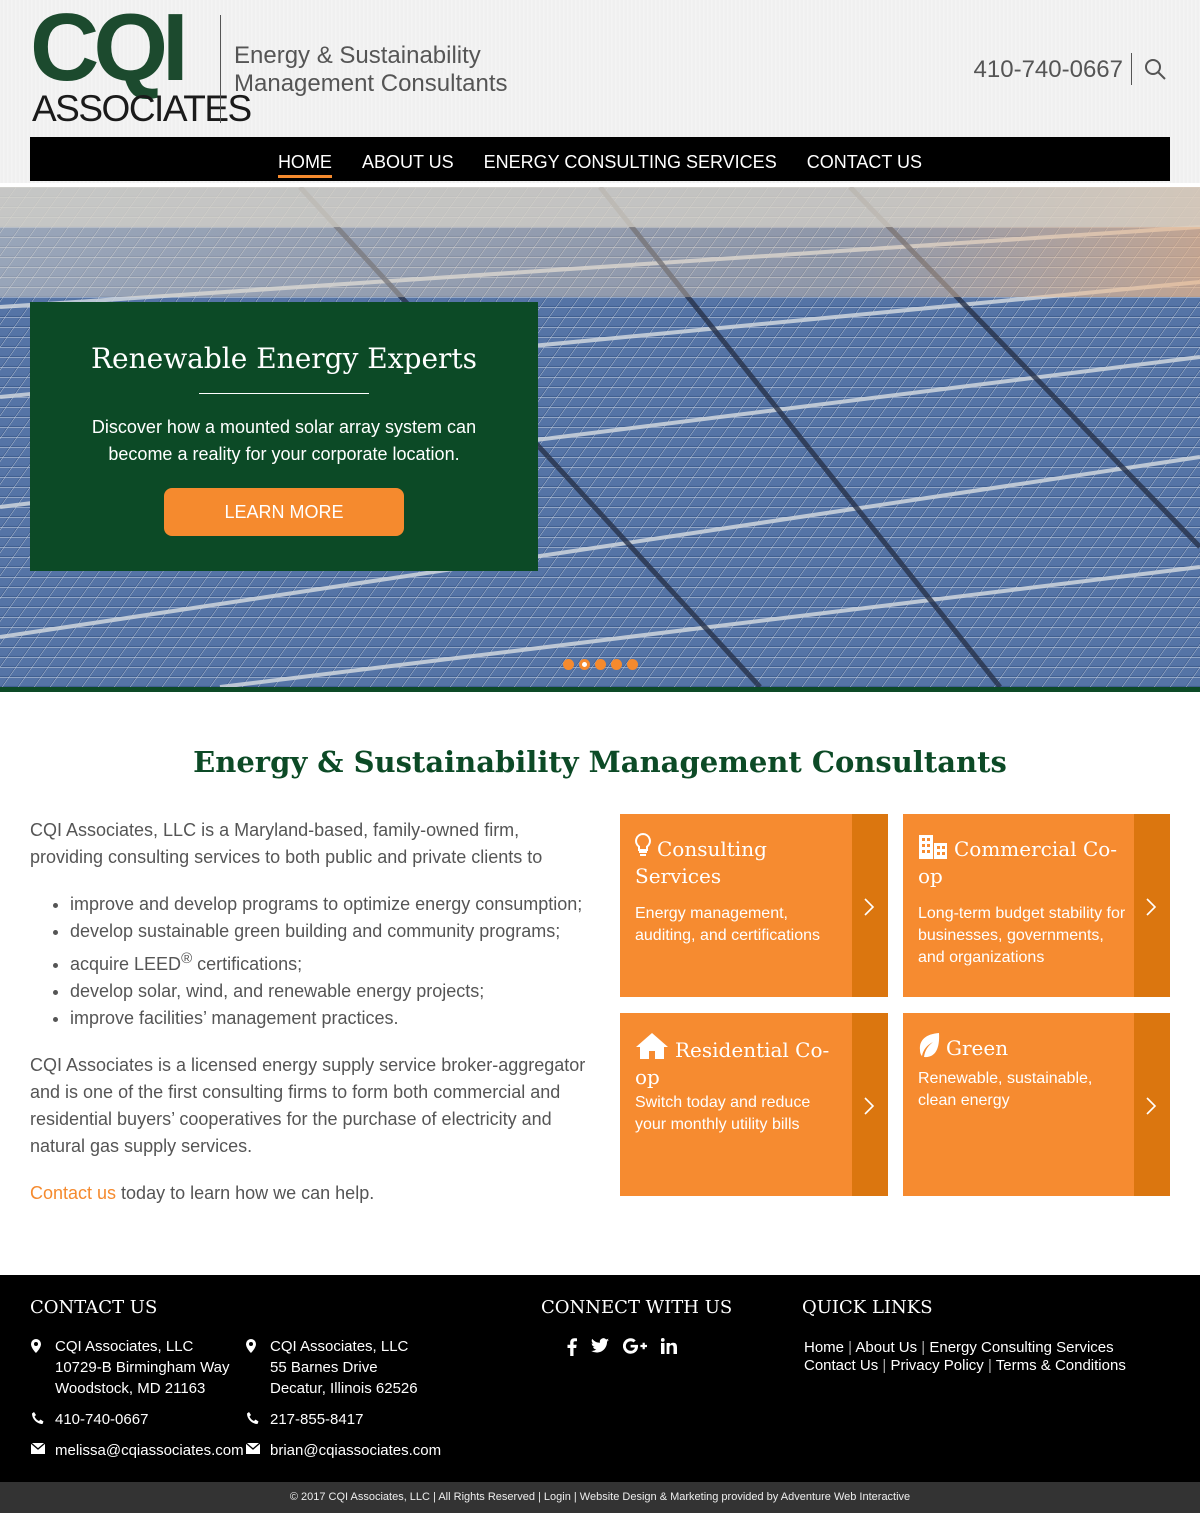 The width and height of the screenshot is (1200, 1513). What do you see at coordinates (408, 165) in the screenshot?
I see `nav-about-us: ABOUT US` at bounding box center [408, 165].